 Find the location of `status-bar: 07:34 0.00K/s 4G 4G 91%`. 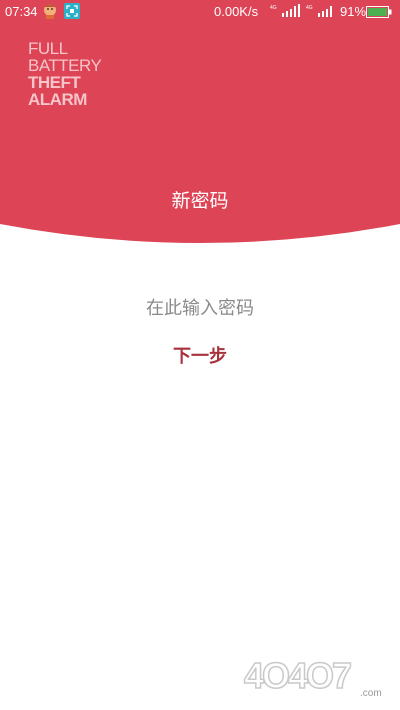

status-bar: 07:34 0.00K/s 4G 4G 91% is located at coordinates (200, 12).